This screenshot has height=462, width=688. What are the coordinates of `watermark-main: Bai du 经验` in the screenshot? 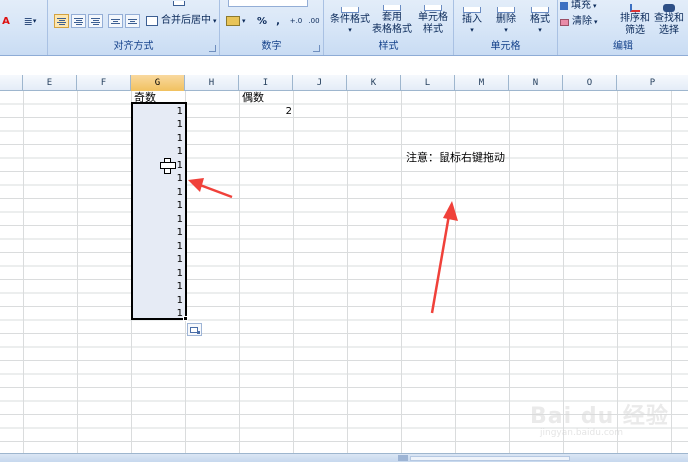 It's located at (599, 416).